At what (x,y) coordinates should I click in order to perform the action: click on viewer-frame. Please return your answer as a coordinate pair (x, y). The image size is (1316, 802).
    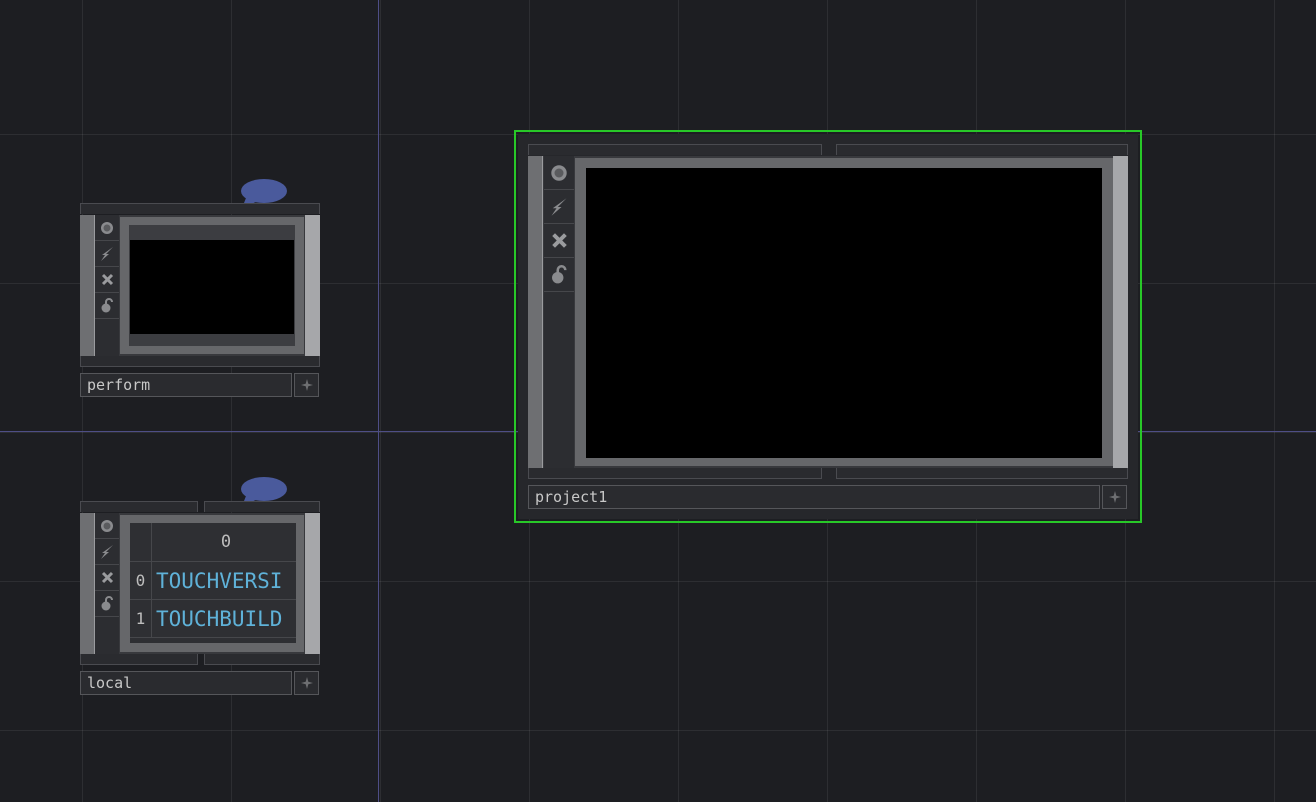
    Looking at the image, I should click on (212, 285).